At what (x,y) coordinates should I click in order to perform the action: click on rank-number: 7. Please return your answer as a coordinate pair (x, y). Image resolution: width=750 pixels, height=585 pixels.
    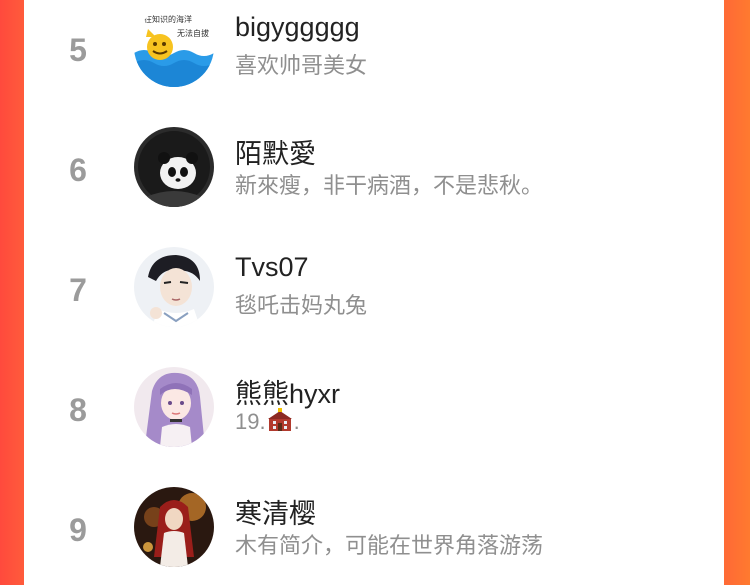
    Looking at the image, I should click on (78, 290).